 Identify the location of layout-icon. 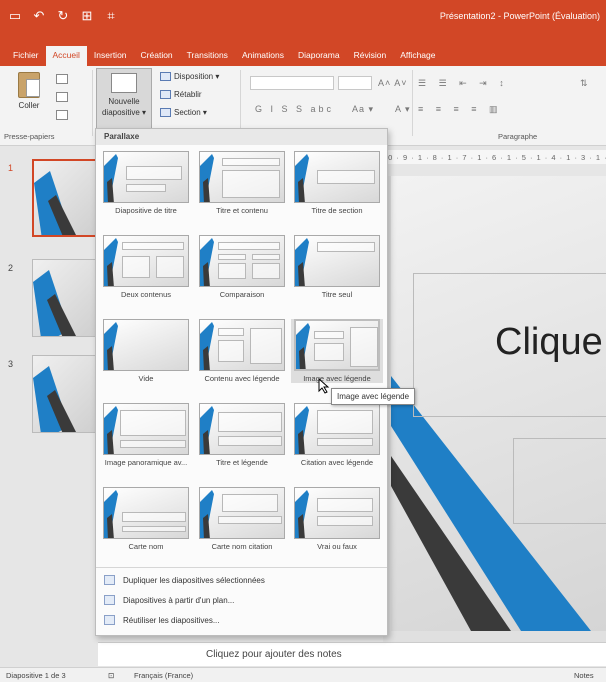
(165, 76).